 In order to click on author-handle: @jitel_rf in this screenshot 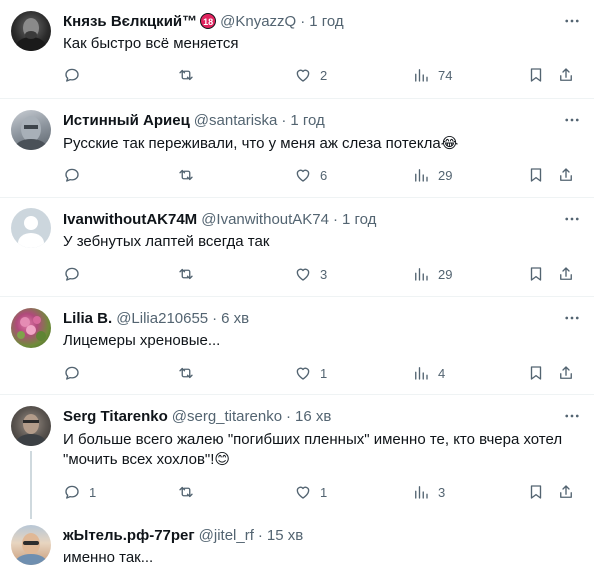, I will do `click(226, 535)`.